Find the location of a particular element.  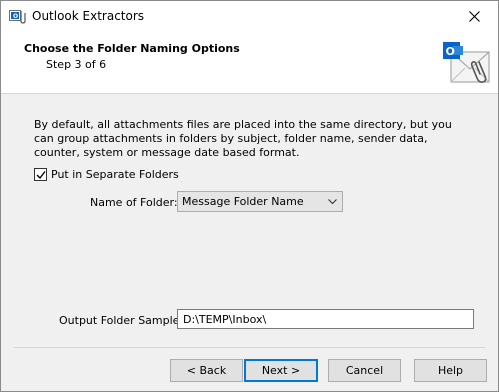

footer-divider is located at coordinates (249, 347).